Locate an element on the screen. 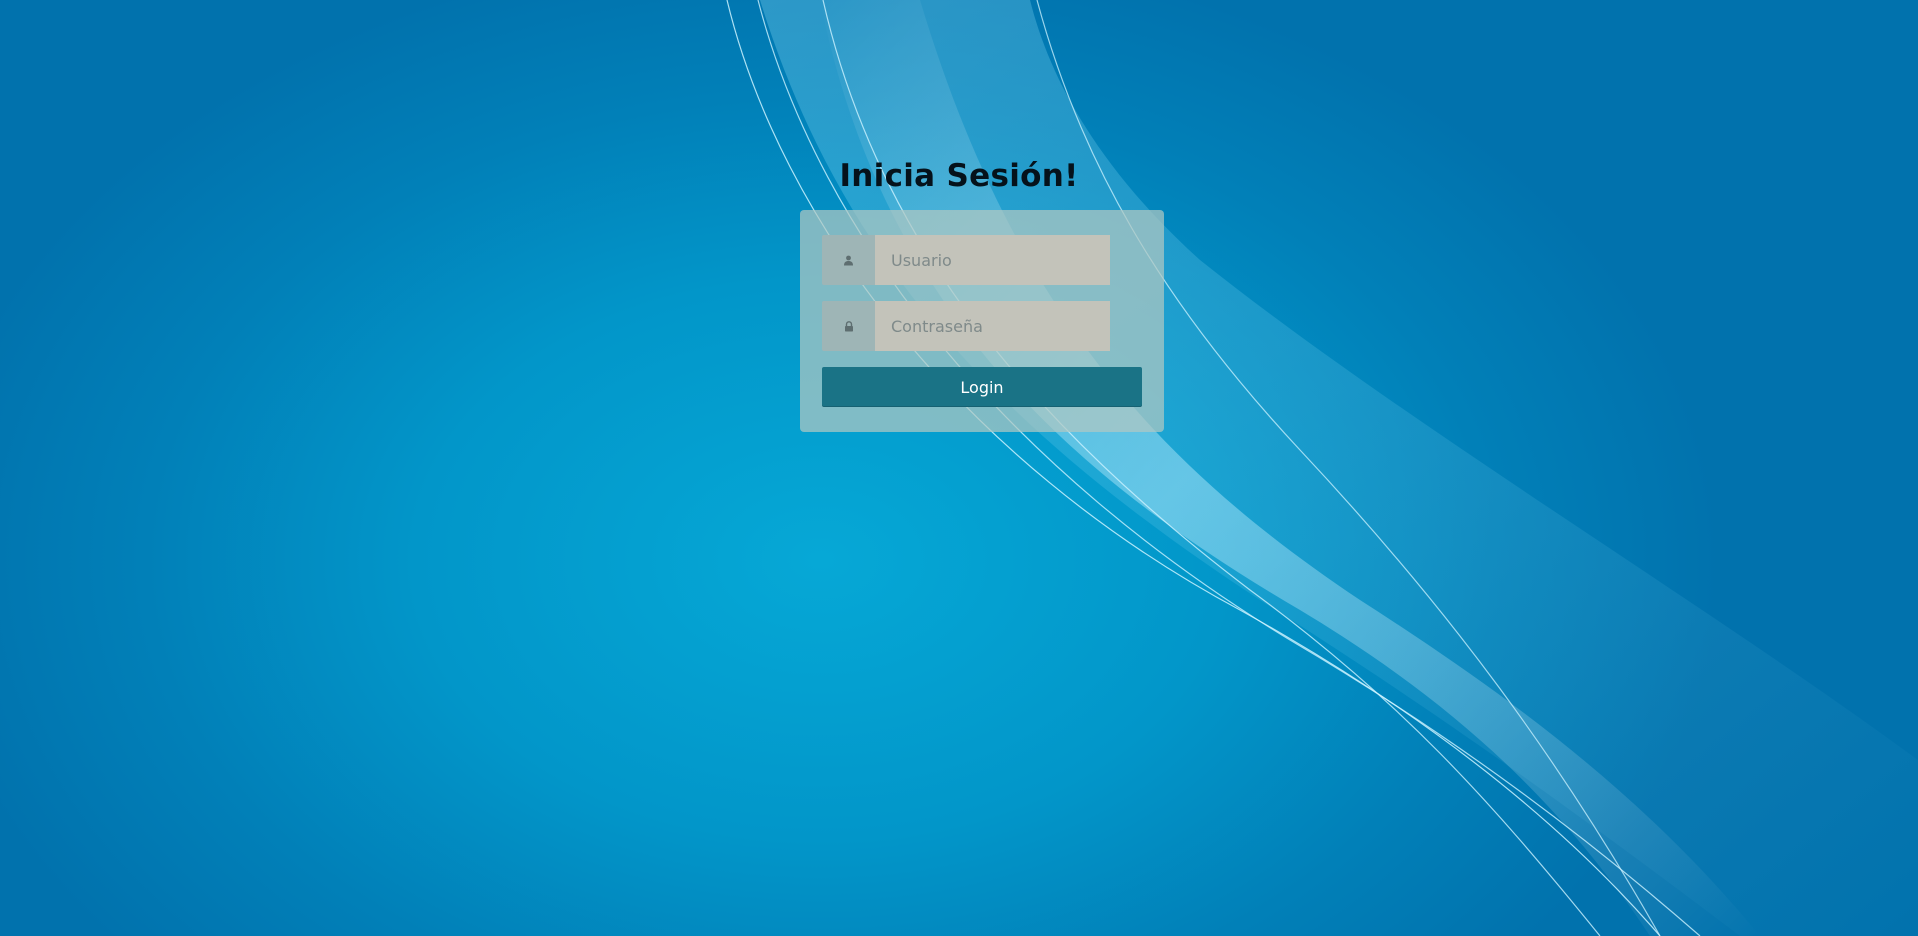 This screenshot has height=936, width=1918. password-addon is located at coordinates (848, 326).